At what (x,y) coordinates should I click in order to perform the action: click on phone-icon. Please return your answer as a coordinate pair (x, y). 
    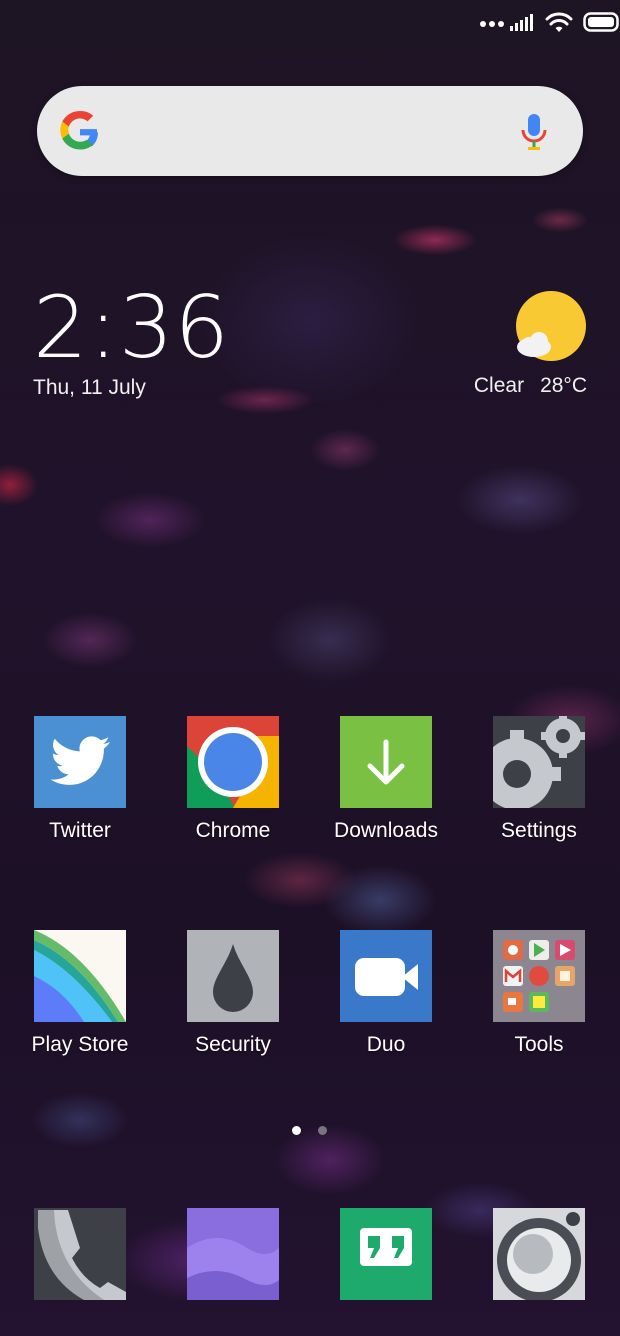
    Looking at the image, I should click on (80, 1254).